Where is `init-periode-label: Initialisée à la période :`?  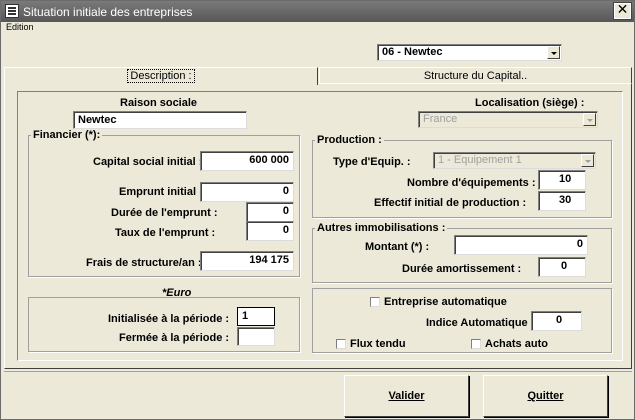 init-periode-label: Initialisée à la période : is located at coordinates (169, 319).